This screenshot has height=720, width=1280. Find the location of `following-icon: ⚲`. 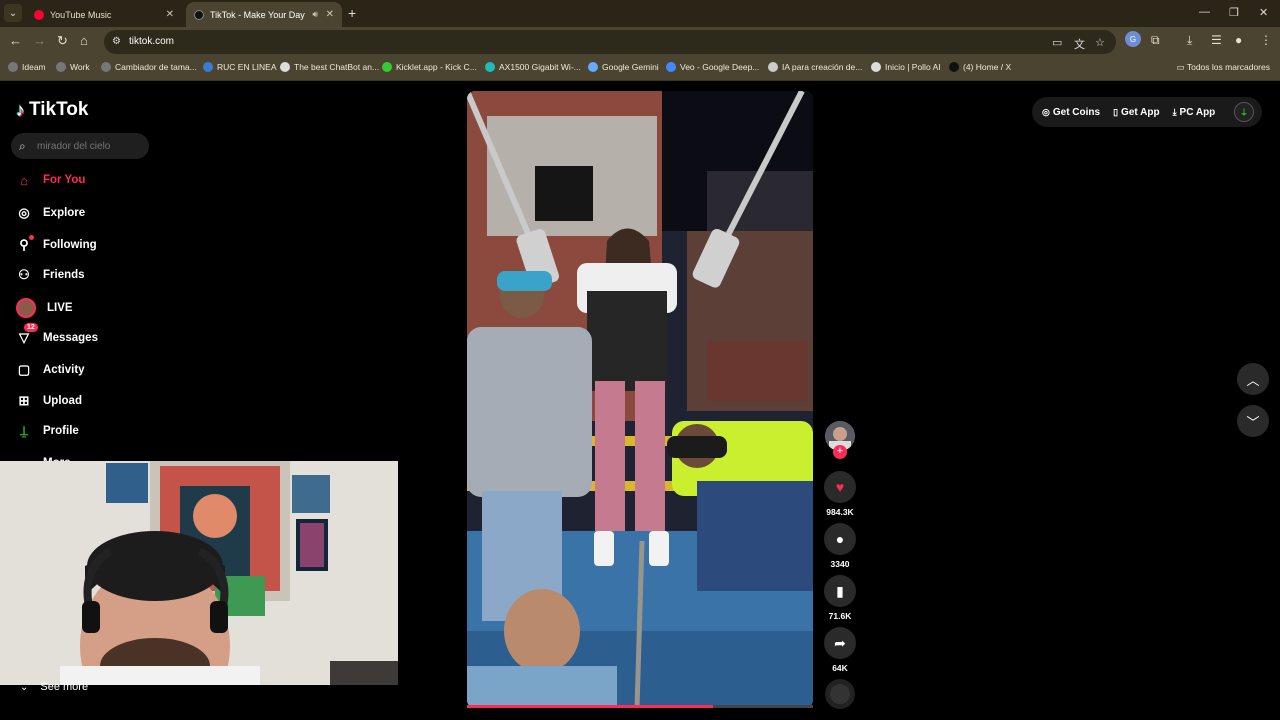

following-icon: ⚲ is located at coordinates (25, 244).